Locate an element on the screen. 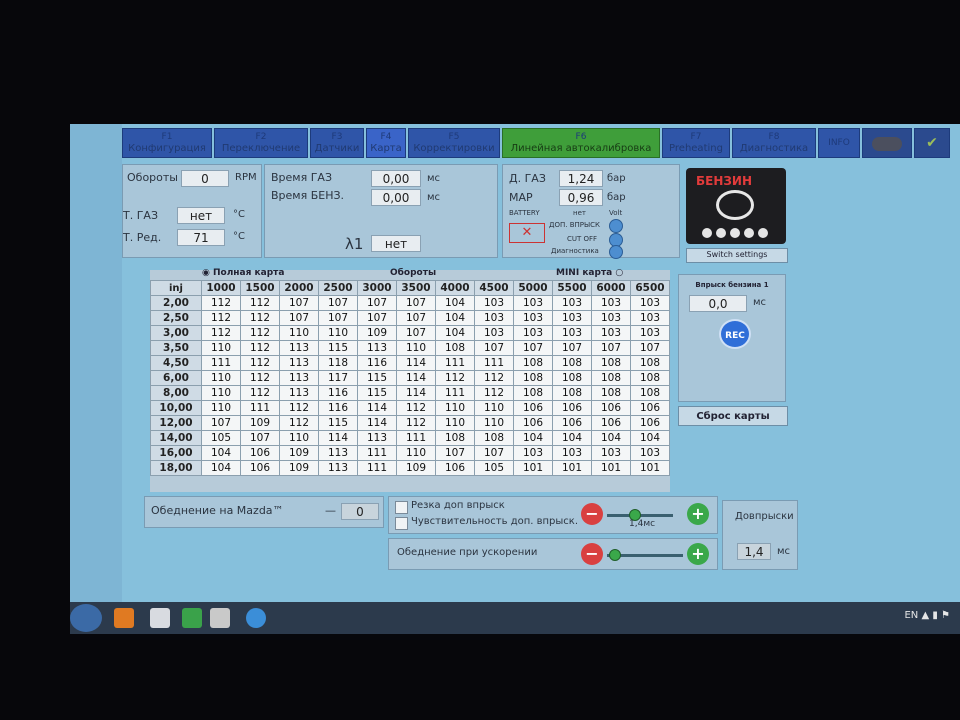 This screenshot has height=720, width=960. full-map-option: ◉ Полная карта is located at coordinates (243, 273).